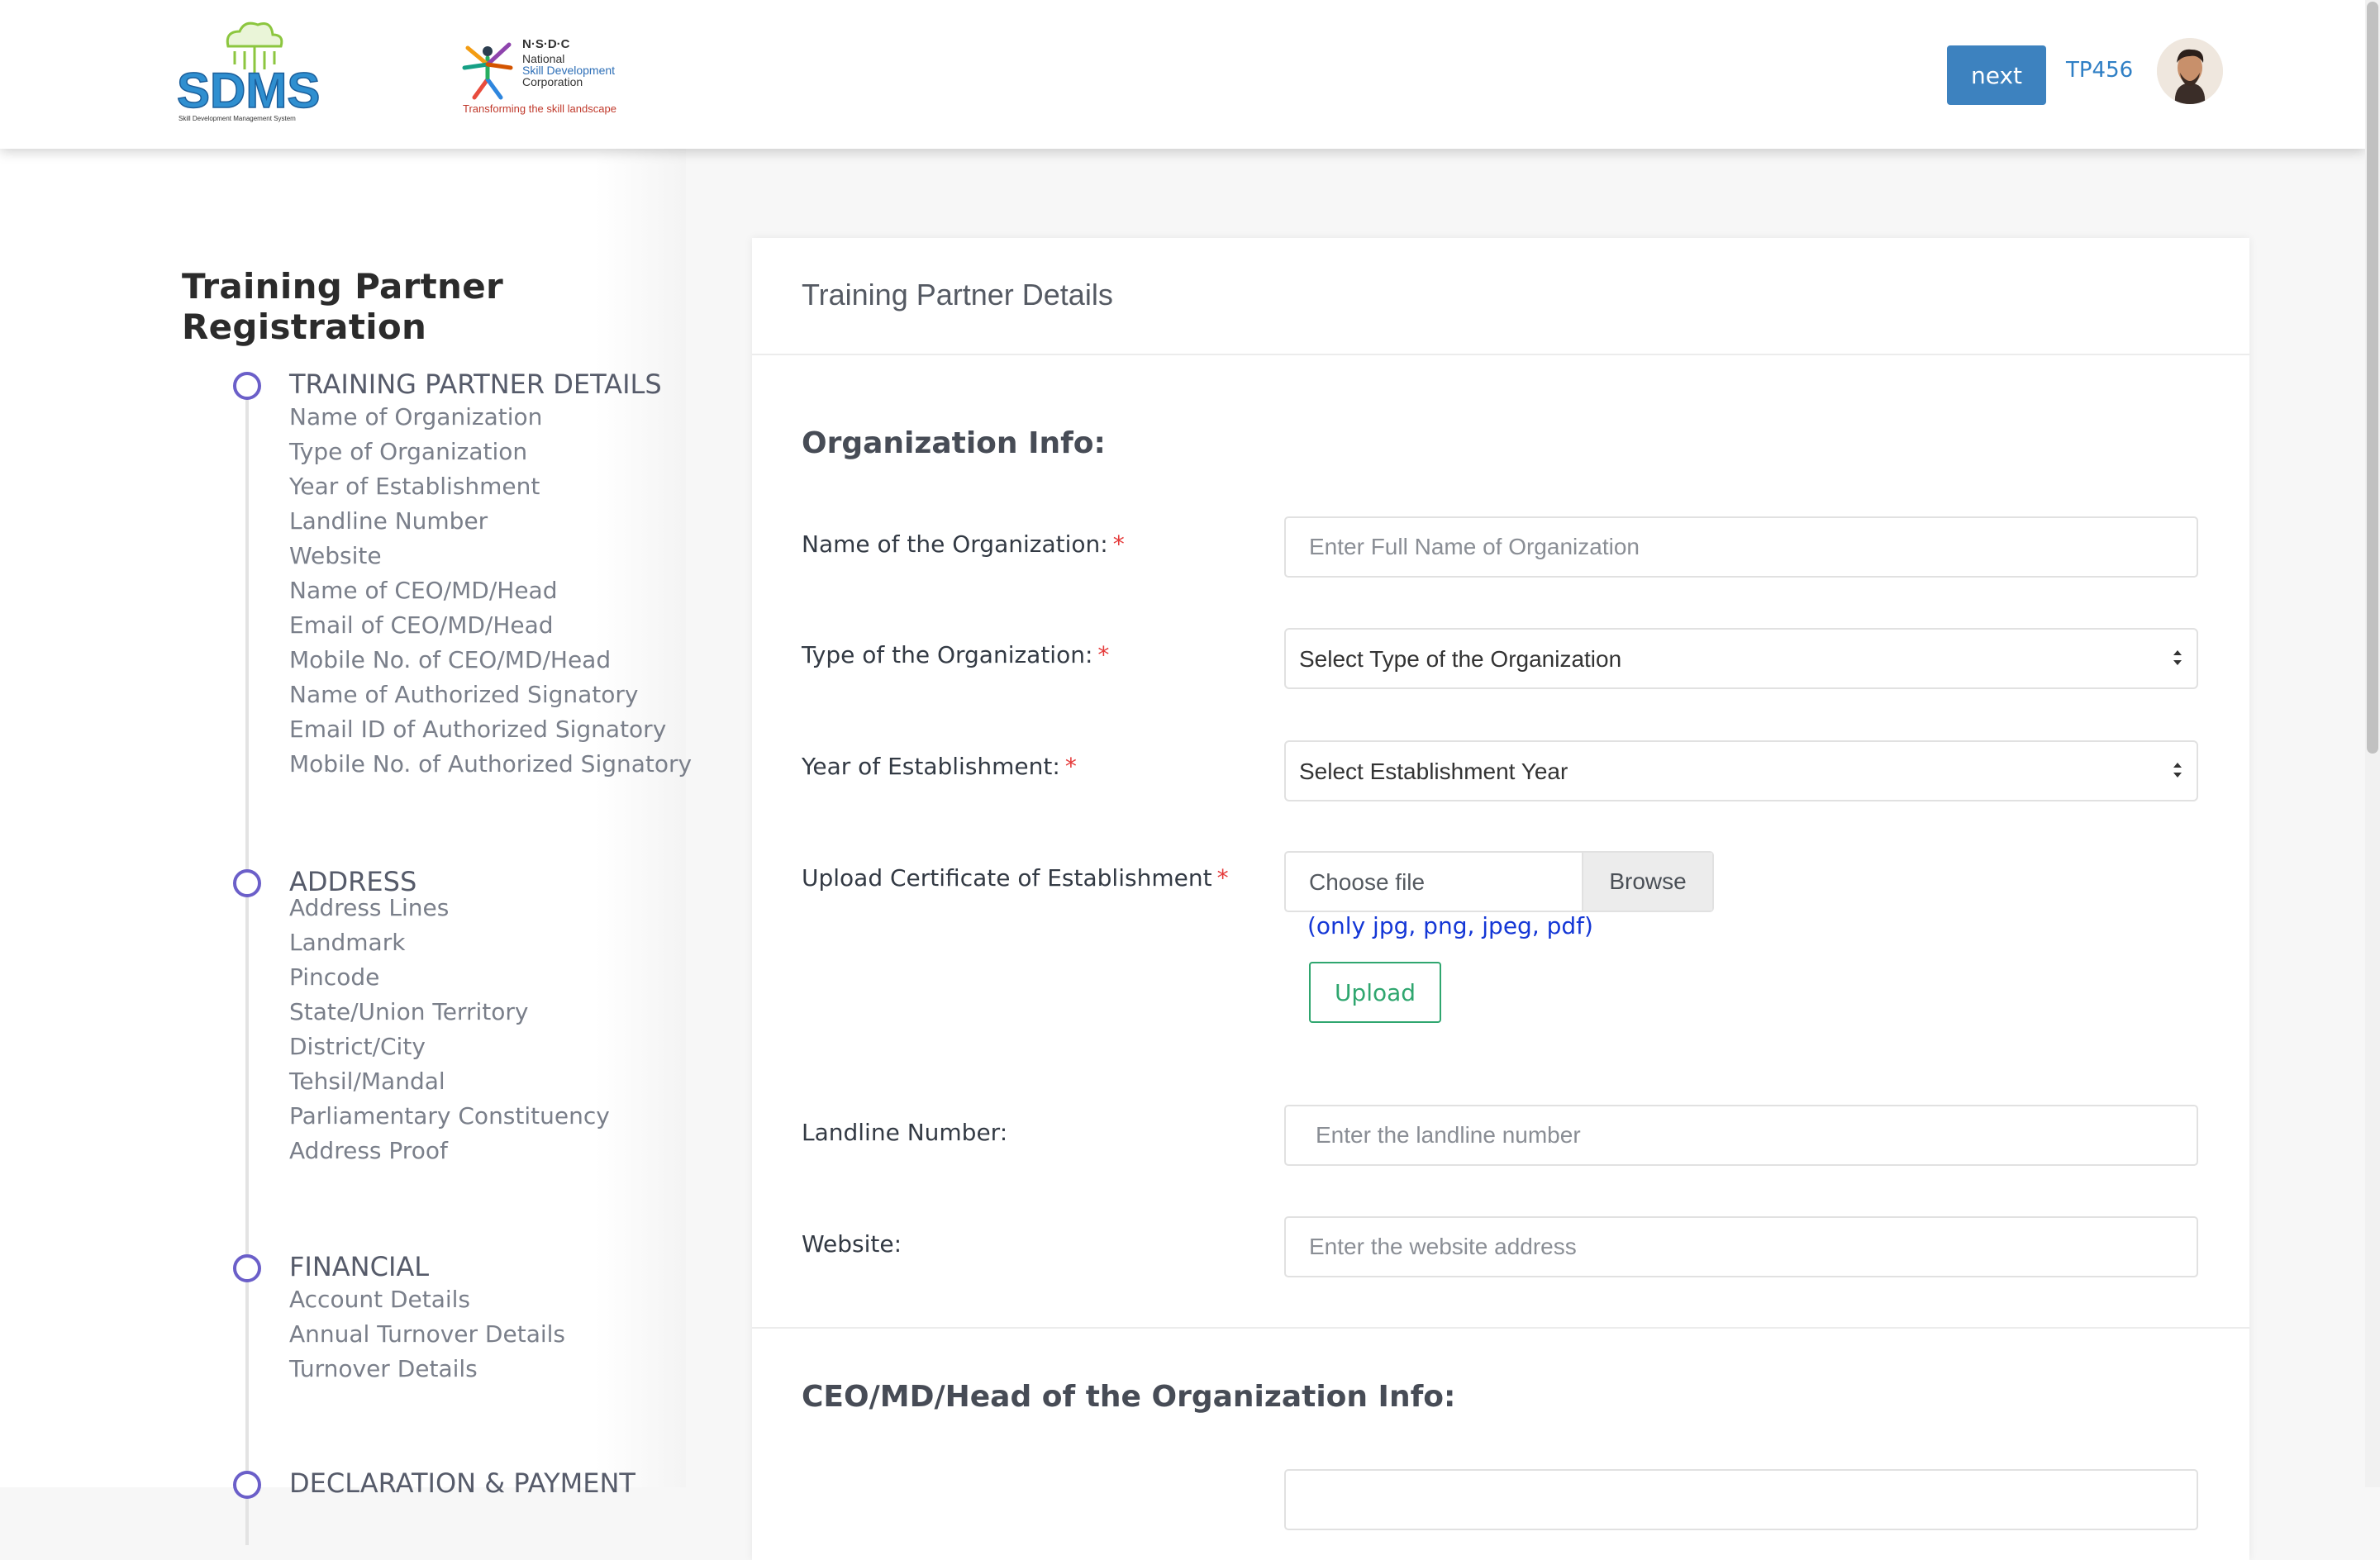  I want to click on step-item: Address Proof, so click(449, 1151).